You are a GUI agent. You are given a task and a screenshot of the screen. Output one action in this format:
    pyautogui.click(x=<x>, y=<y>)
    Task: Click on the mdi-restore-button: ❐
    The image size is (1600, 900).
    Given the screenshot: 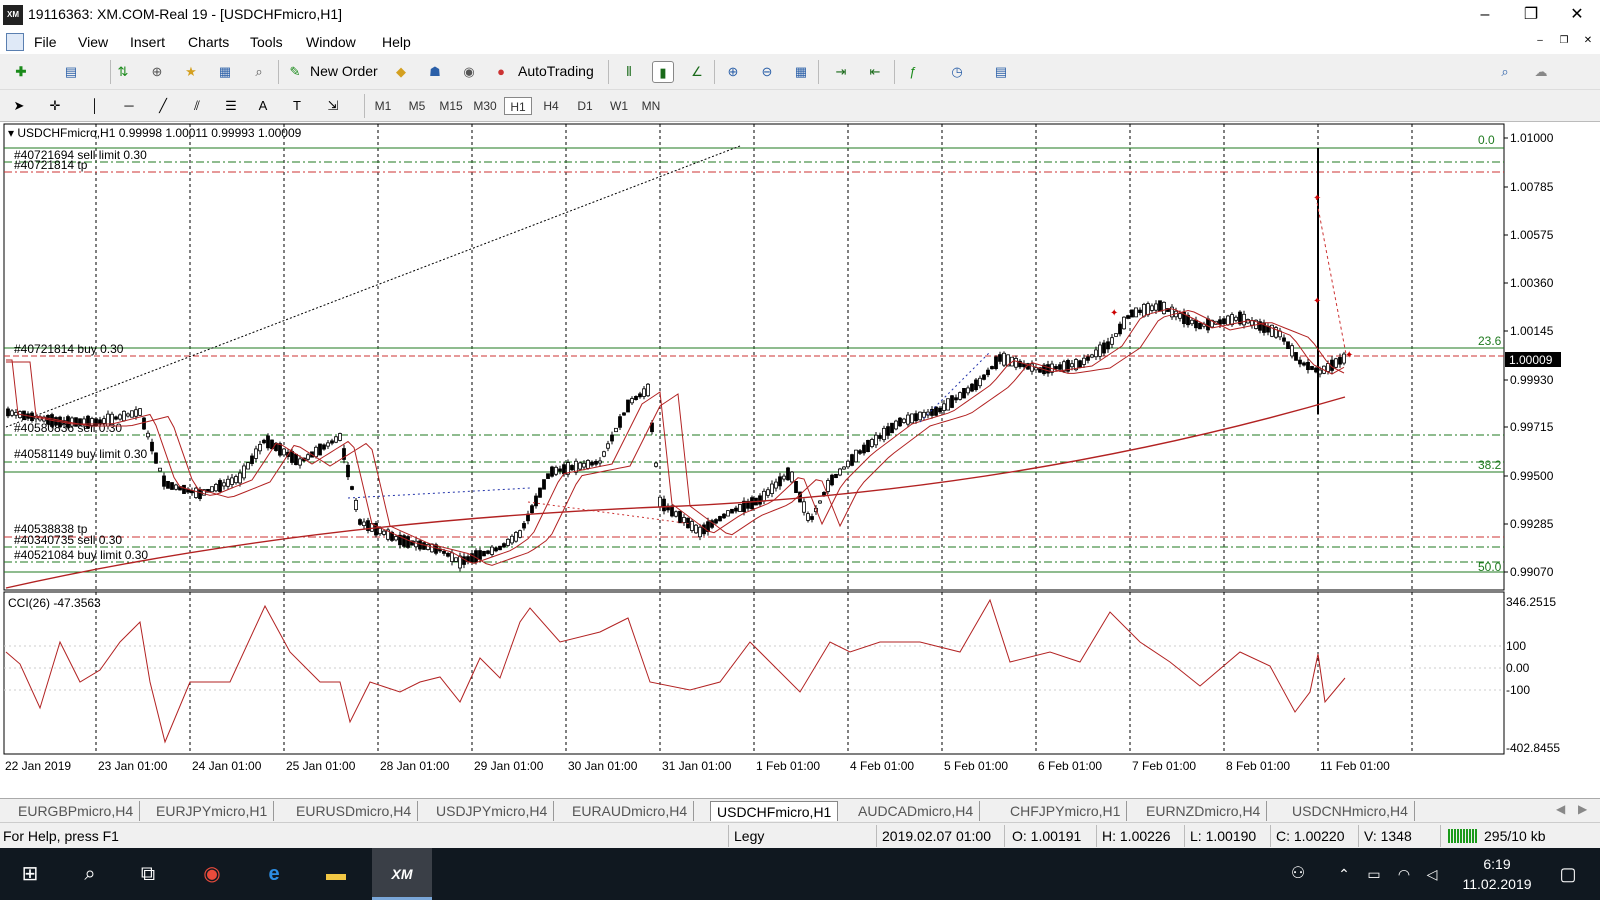 What is the action you would take?
    pyautogui.click(x=1564, y=42)
    